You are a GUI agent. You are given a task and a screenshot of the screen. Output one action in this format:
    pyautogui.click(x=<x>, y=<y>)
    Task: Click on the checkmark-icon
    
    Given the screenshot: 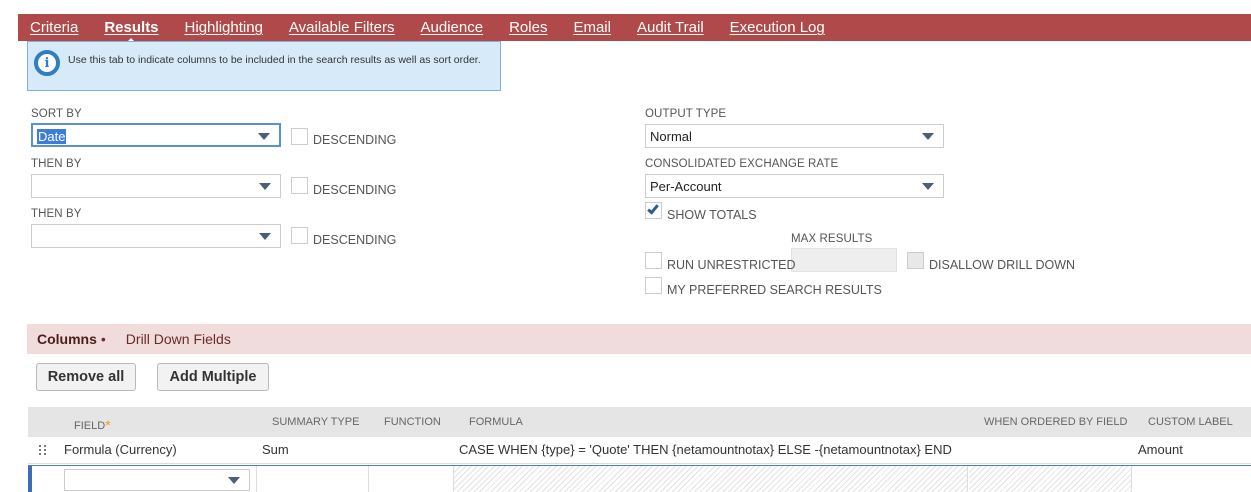 What is the action you would take?
    pyautogui.click(x=653, y=208)
    